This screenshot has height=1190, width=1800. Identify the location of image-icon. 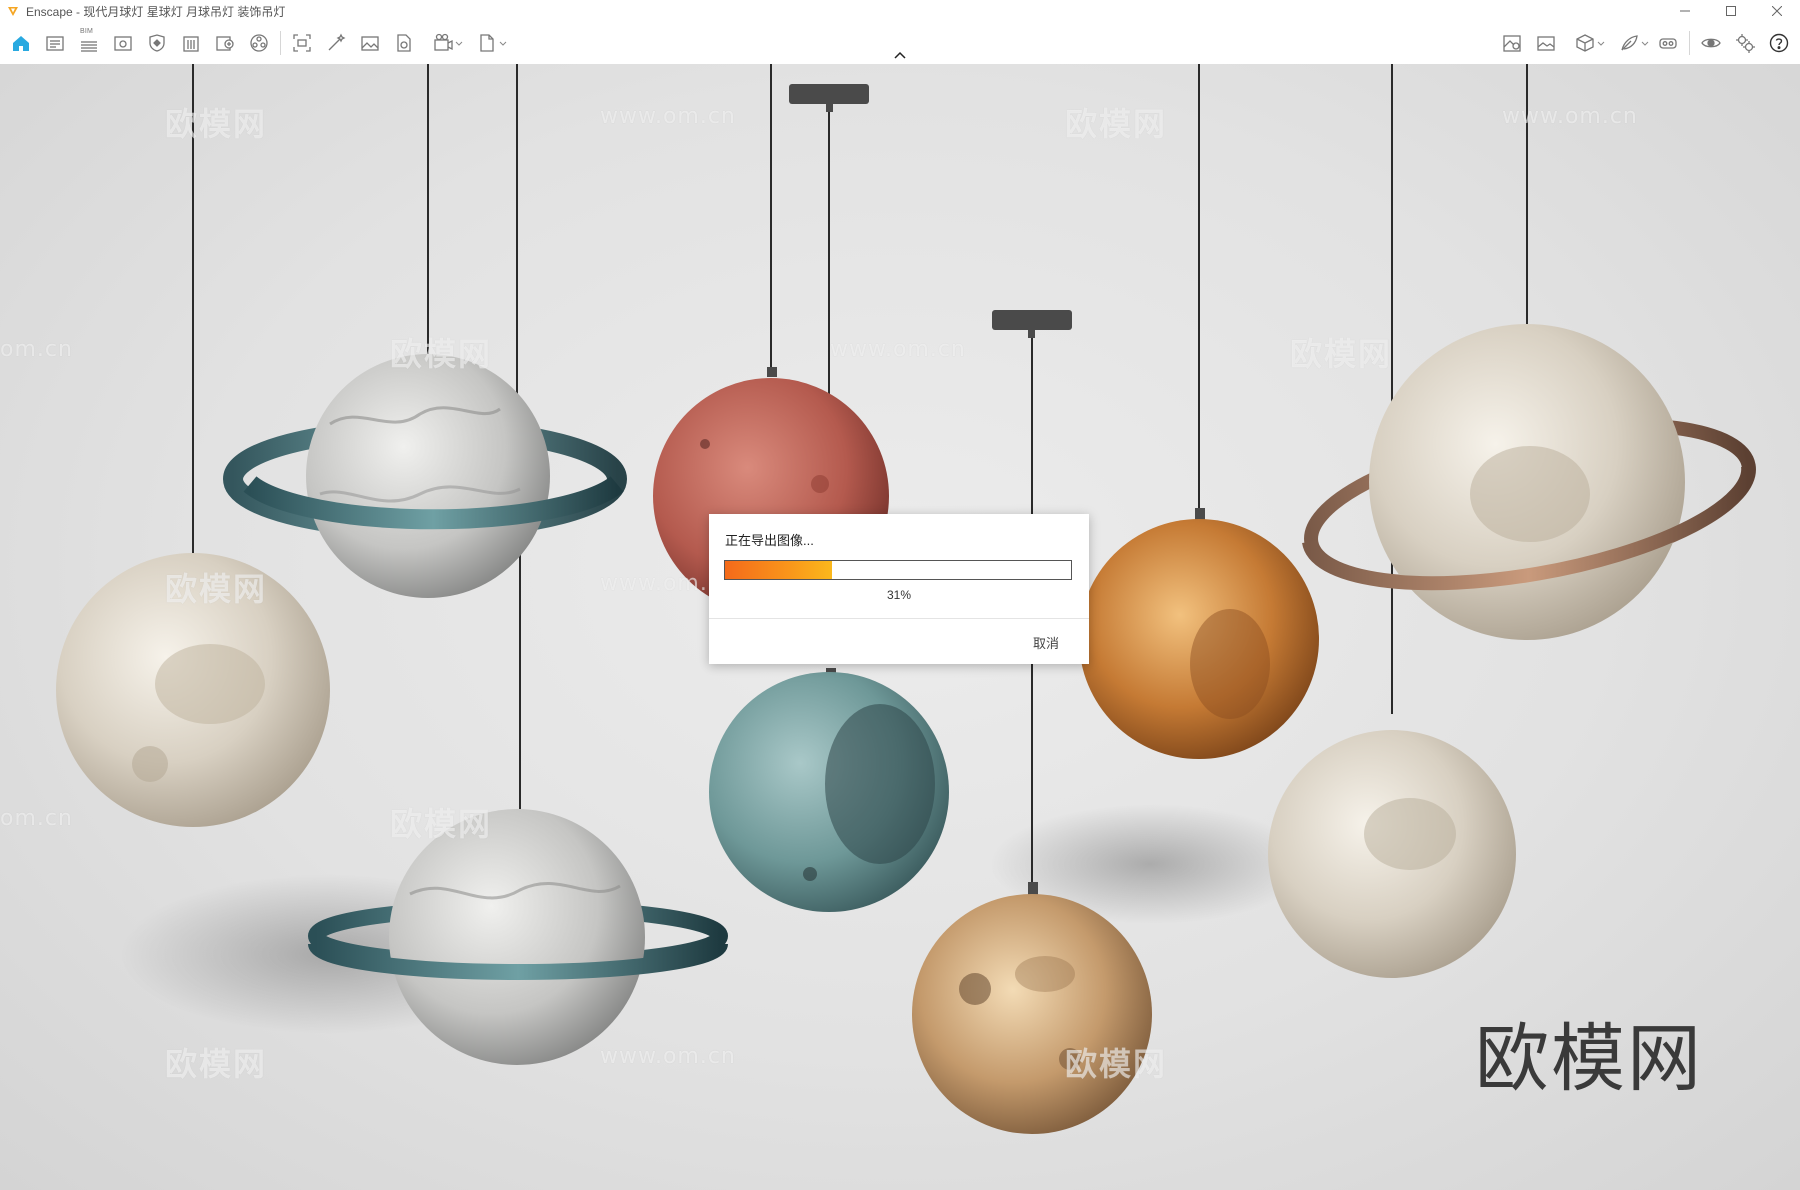
(370, 43).